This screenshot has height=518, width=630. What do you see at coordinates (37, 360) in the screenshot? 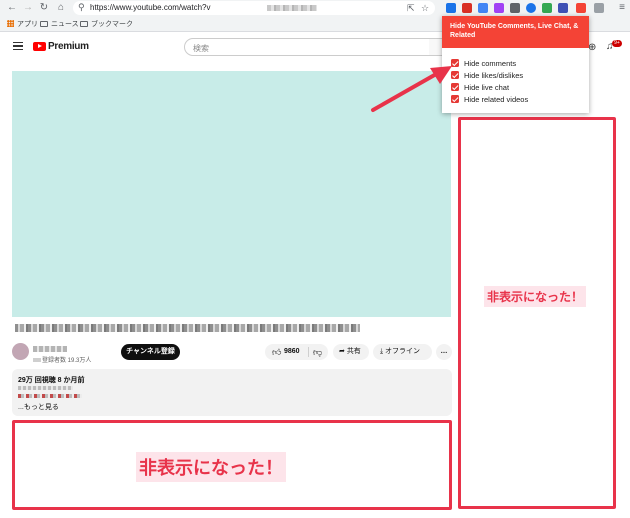
I see `redacted` at bounding box center [37, 360].